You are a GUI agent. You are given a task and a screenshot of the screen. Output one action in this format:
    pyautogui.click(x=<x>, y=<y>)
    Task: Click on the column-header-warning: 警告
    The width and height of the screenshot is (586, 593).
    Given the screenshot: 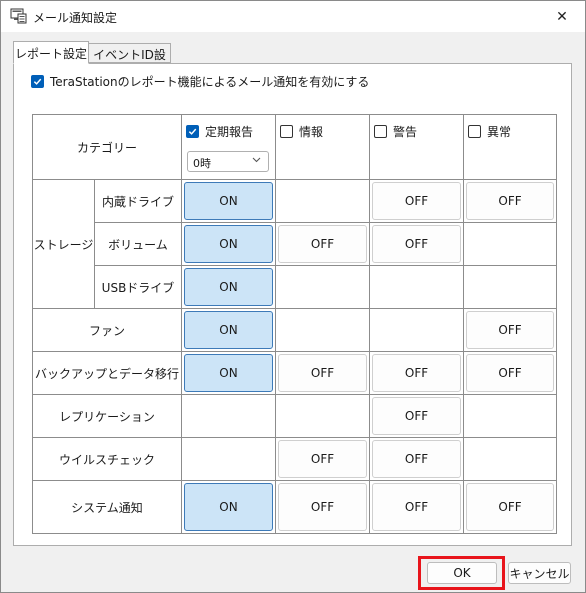 What is the action you would take?
    pyautogui.click(x=417, y=147)
    